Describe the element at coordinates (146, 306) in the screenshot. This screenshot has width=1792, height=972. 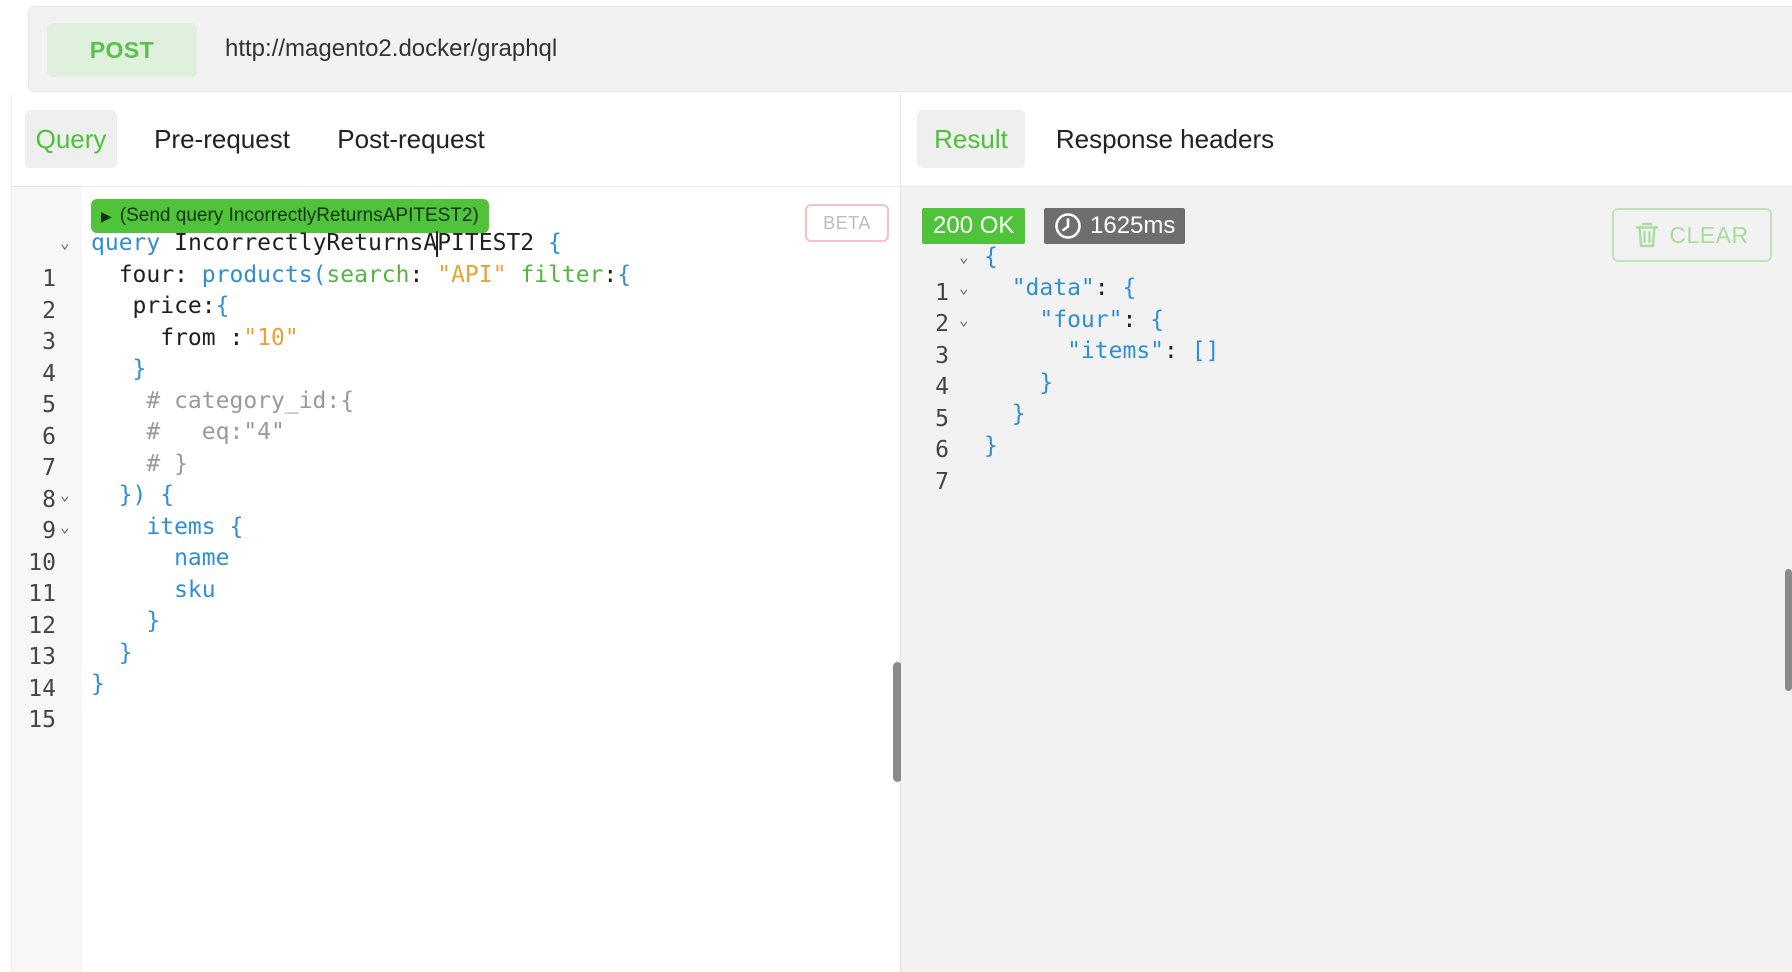
I see `token-field: price` at that location.